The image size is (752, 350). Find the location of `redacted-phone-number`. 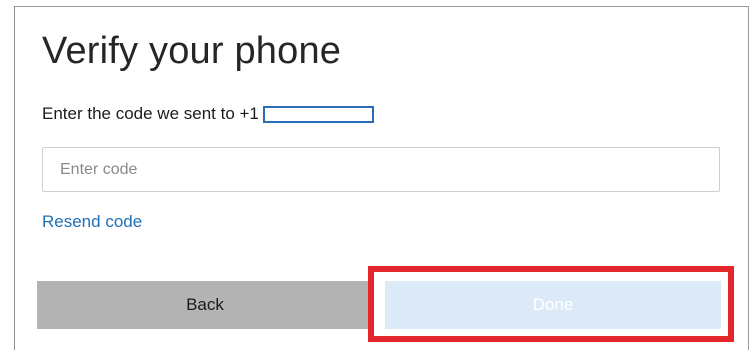

redacted-phone-number is located at coordinates (318, 114).